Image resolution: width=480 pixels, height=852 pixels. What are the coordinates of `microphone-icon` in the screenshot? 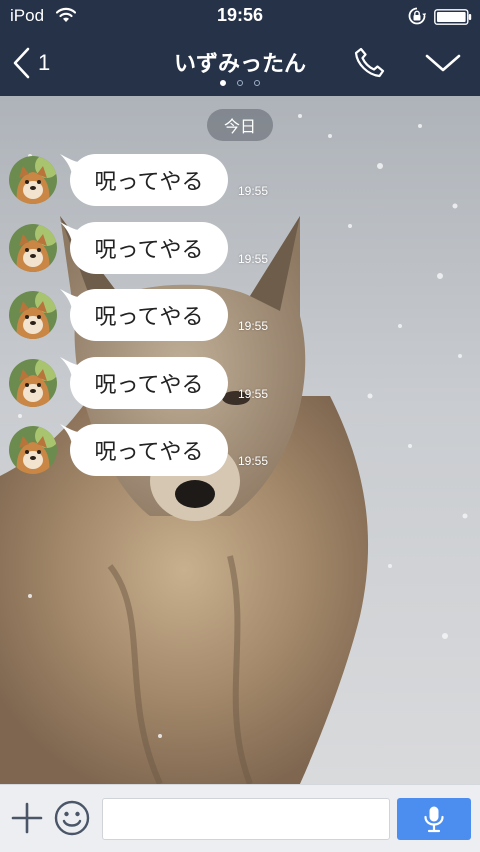 It's located at (434, 819).